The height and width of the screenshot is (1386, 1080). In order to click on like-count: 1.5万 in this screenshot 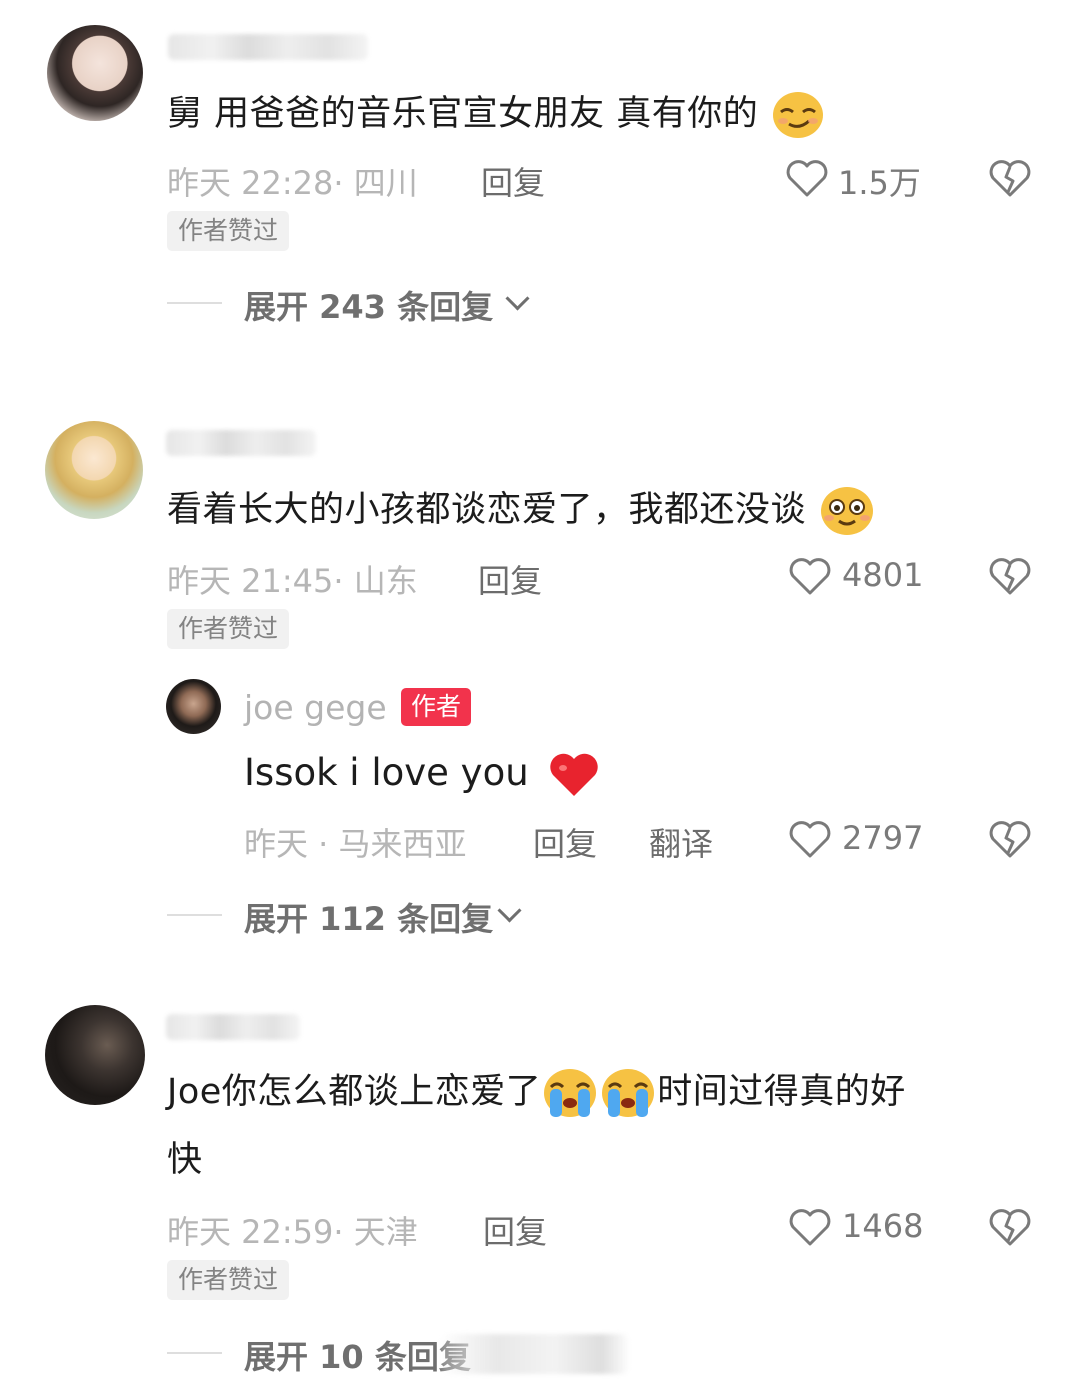, I will do `click(879, 183)`.